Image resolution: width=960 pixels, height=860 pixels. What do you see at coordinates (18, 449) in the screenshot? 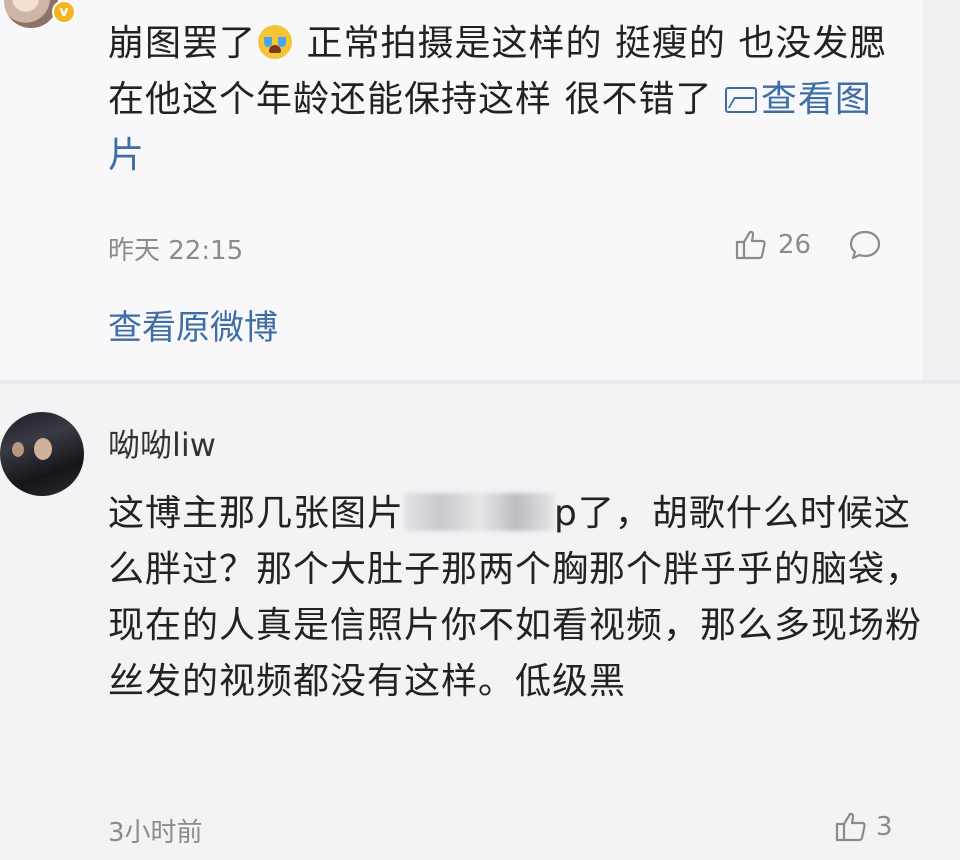
I see `avatar-face-secondary` at bounding box center [18, 449].